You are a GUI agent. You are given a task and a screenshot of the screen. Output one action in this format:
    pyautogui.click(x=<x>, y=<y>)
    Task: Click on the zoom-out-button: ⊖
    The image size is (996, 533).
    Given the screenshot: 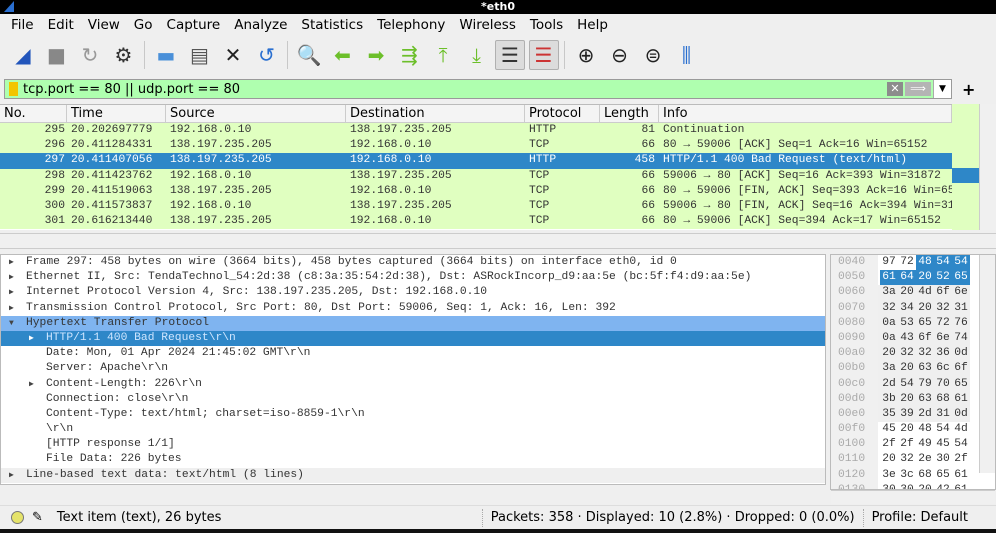 What is the action you would take?
    pyautogui.click(x=620, y=55)
    